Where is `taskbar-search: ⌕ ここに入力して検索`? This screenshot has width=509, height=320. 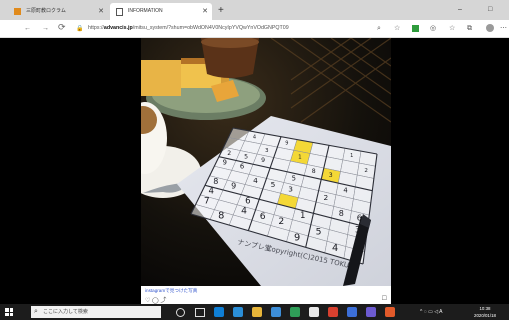
taskbar-search: ⌕ ここに入力して検索 is located at coordinates (96, 312).